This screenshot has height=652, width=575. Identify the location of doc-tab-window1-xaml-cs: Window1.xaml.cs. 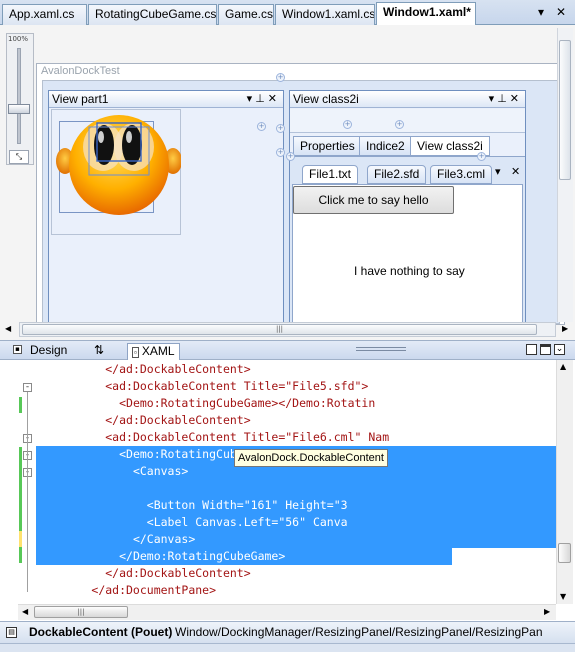
(325, 14).